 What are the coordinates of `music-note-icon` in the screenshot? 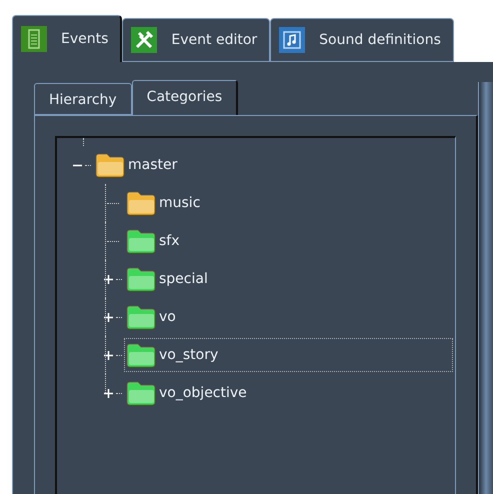 It's located at (292, 40).